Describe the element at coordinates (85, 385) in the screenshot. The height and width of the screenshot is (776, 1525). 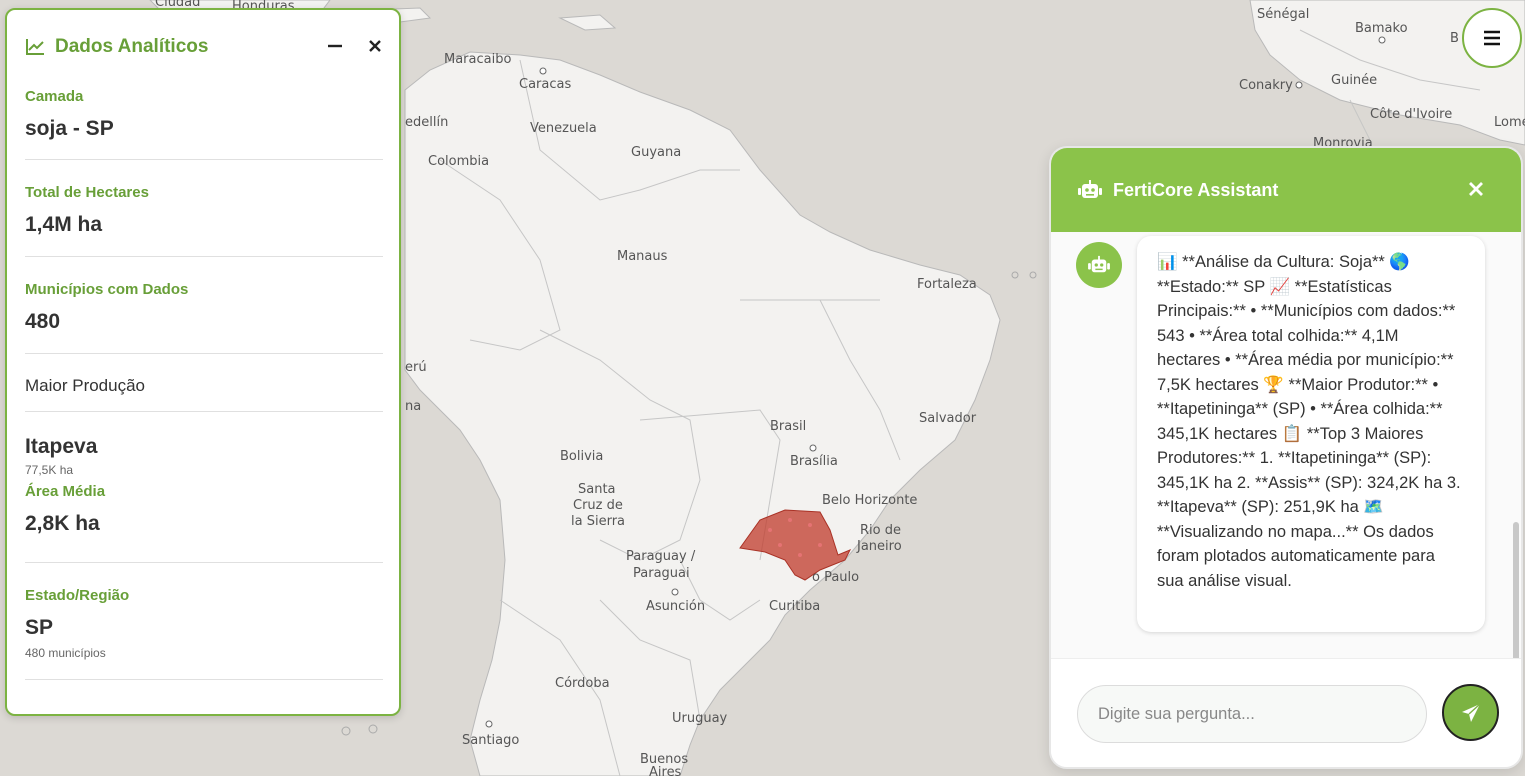
I see `maior-label: Maior Produção` at that location.